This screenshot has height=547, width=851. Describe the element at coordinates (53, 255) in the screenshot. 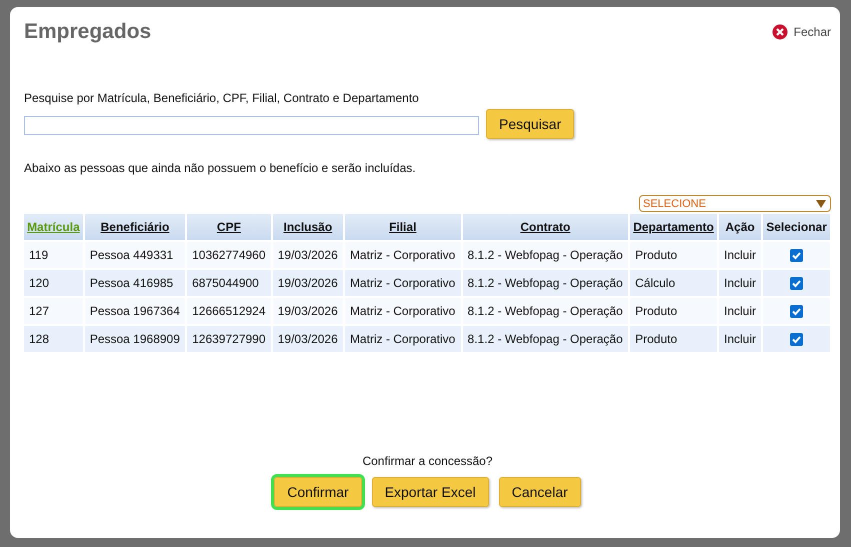

I see `table-cell: 119` at that location.